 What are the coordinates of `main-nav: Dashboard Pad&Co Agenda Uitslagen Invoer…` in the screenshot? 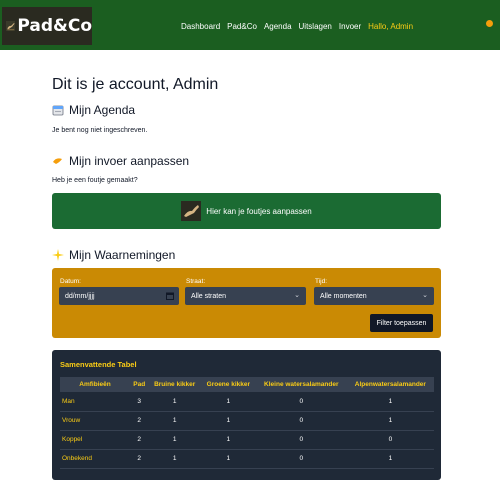 It's located at (300, 26).